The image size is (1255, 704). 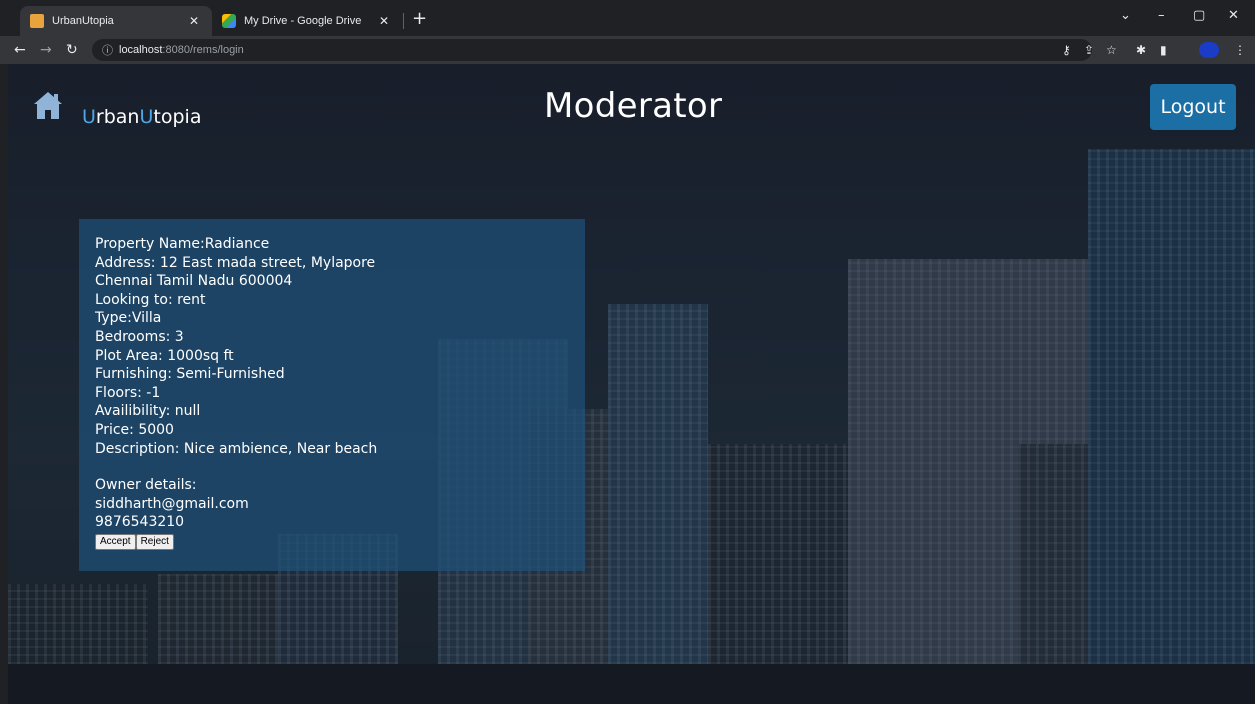 I want to click on close-window-icon: ✕, so click(x=1233, y=15).